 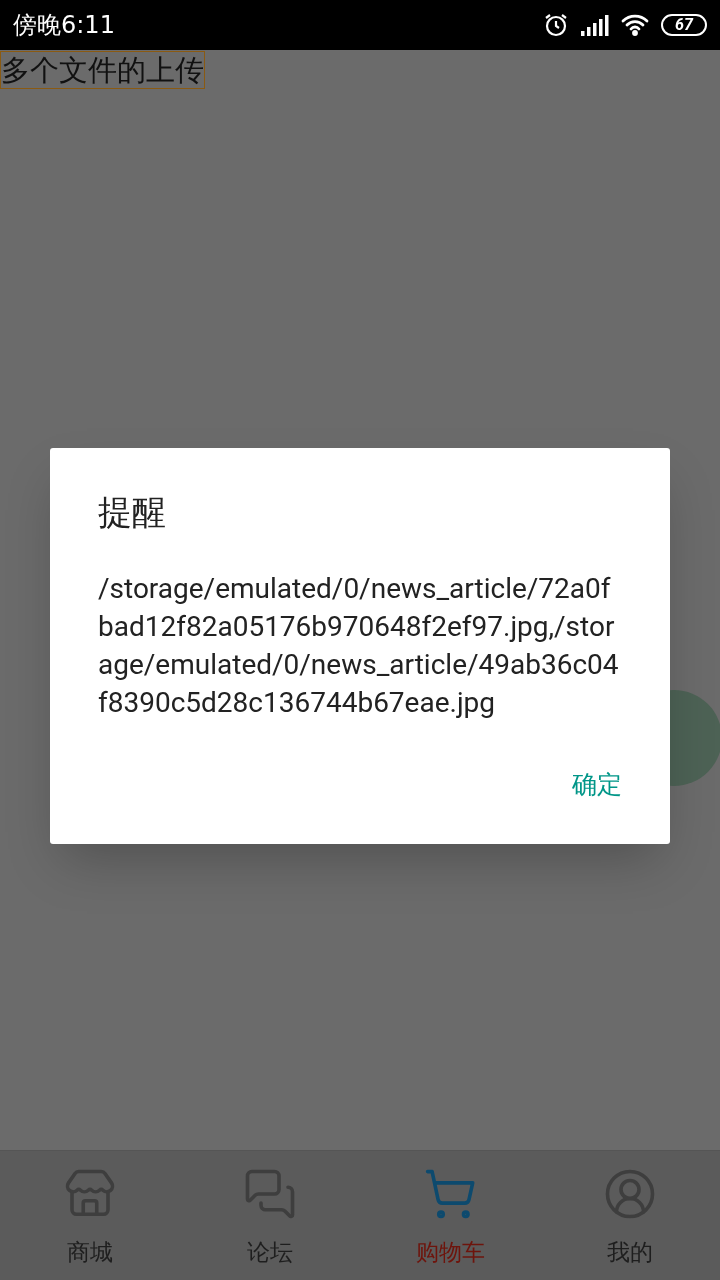 What do you see at coordinates (450, 1194) in the screenshot?
I see `shopping-cart-icon` at bounding box center [450, 1194].